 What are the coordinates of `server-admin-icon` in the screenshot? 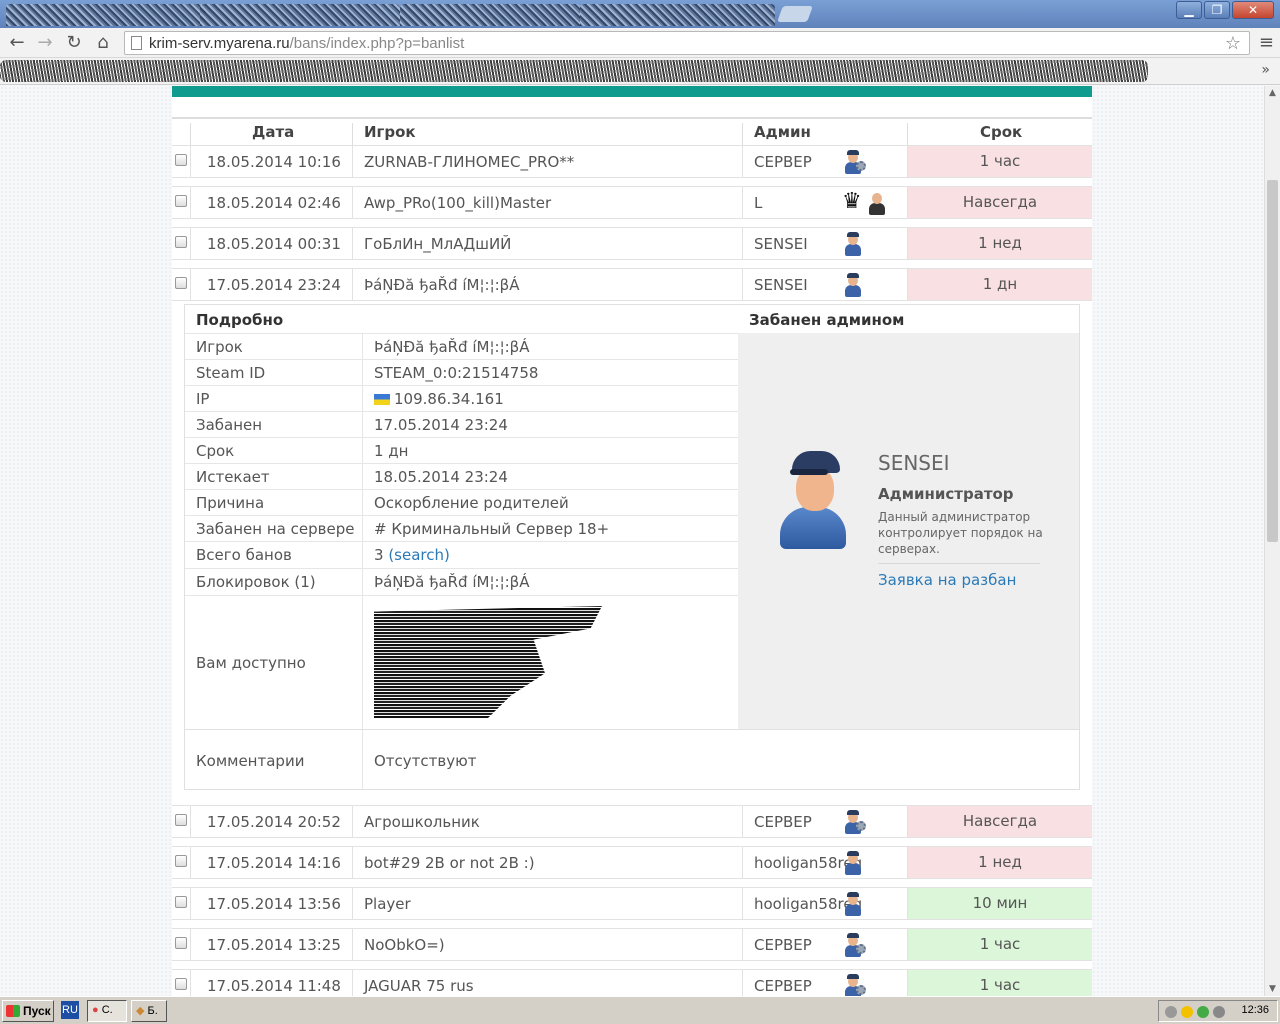 It's located at (854, 985).